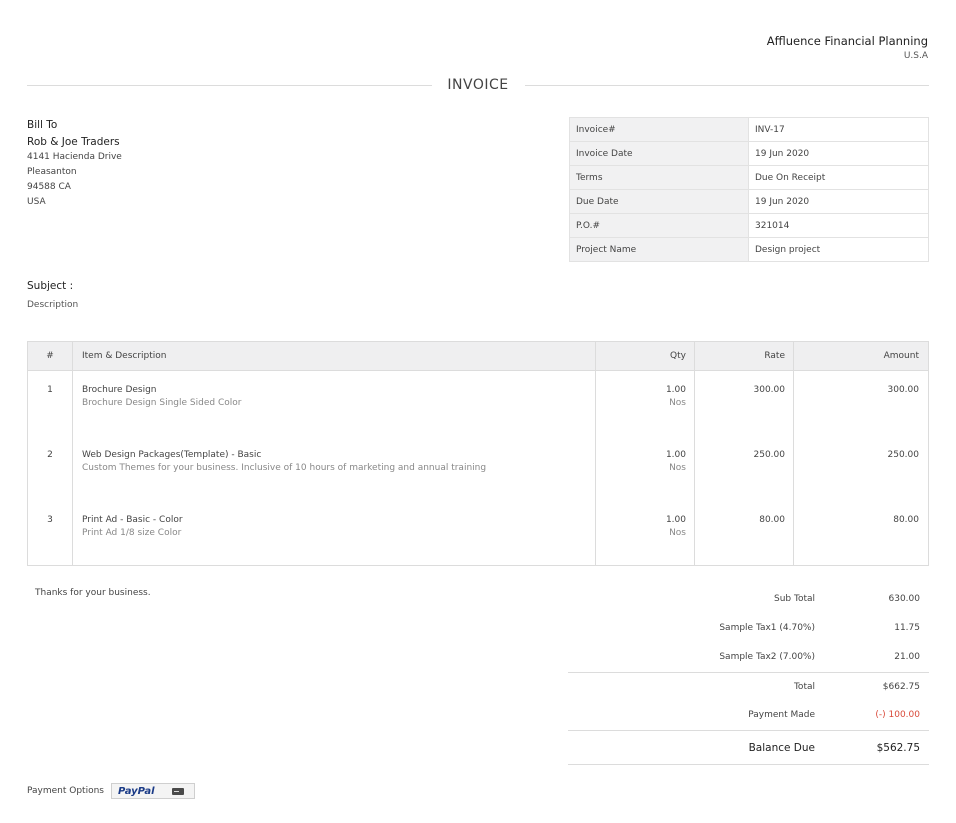 This screenshot has width=956, height=823. I want to click on title-divider-right, so click(727, 85).